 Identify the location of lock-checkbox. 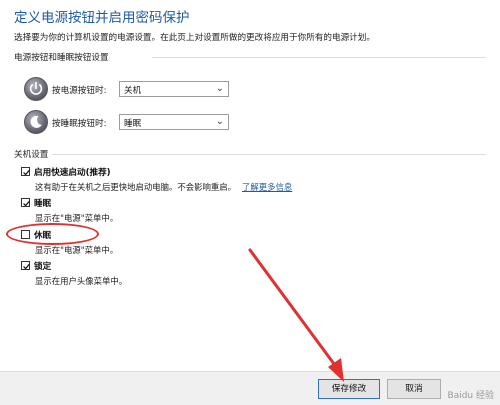
(25, 265).